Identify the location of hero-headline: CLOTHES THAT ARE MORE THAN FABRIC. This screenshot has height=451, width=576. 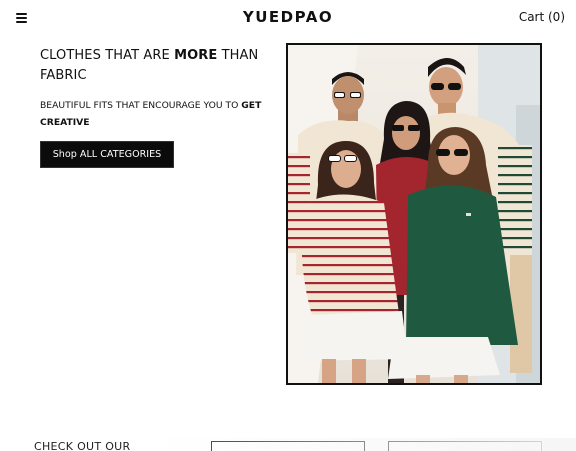
(149, 65).